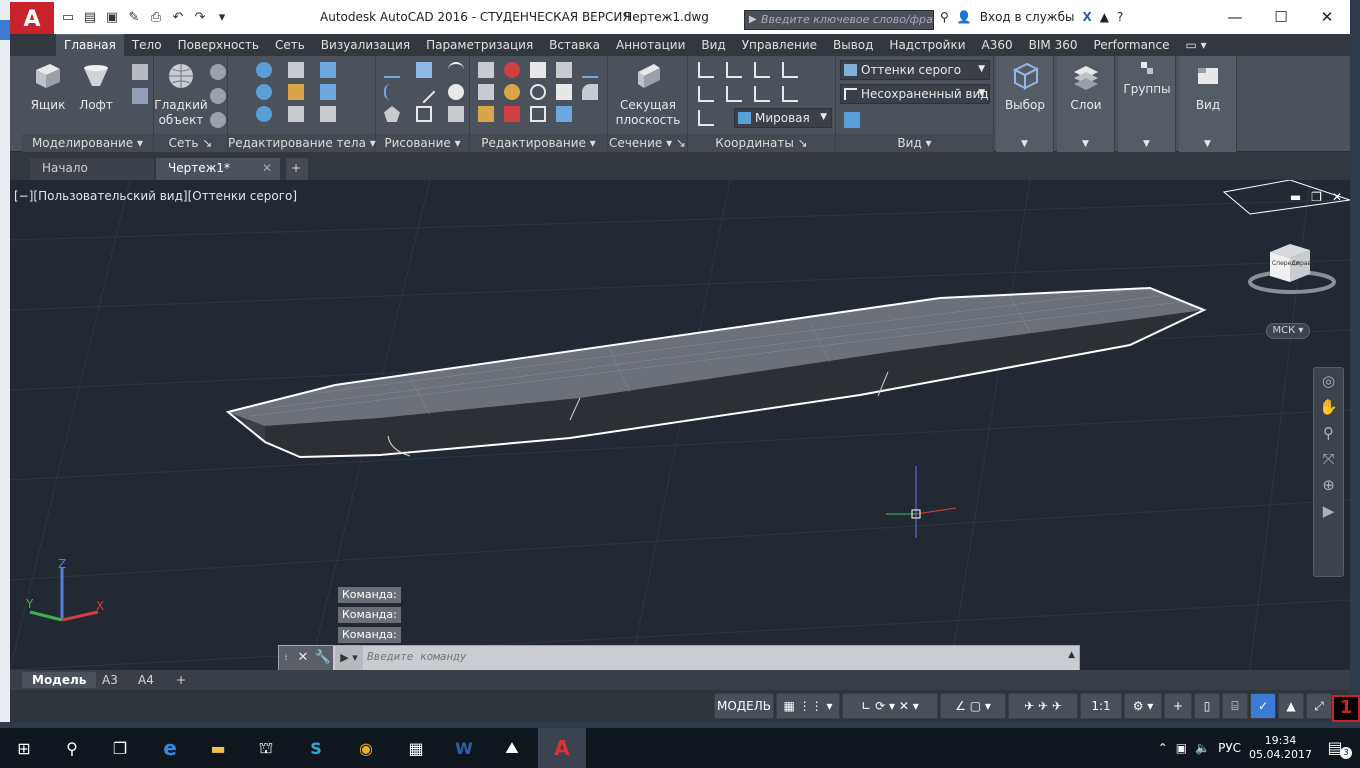 This screenshot has width=1360, height=768. Describe the element at coordinates (890, 706) in the screenshot. I see `ortho-polar-buttons: ∟ ⟳ ▾ ✕ ▾` at that location.